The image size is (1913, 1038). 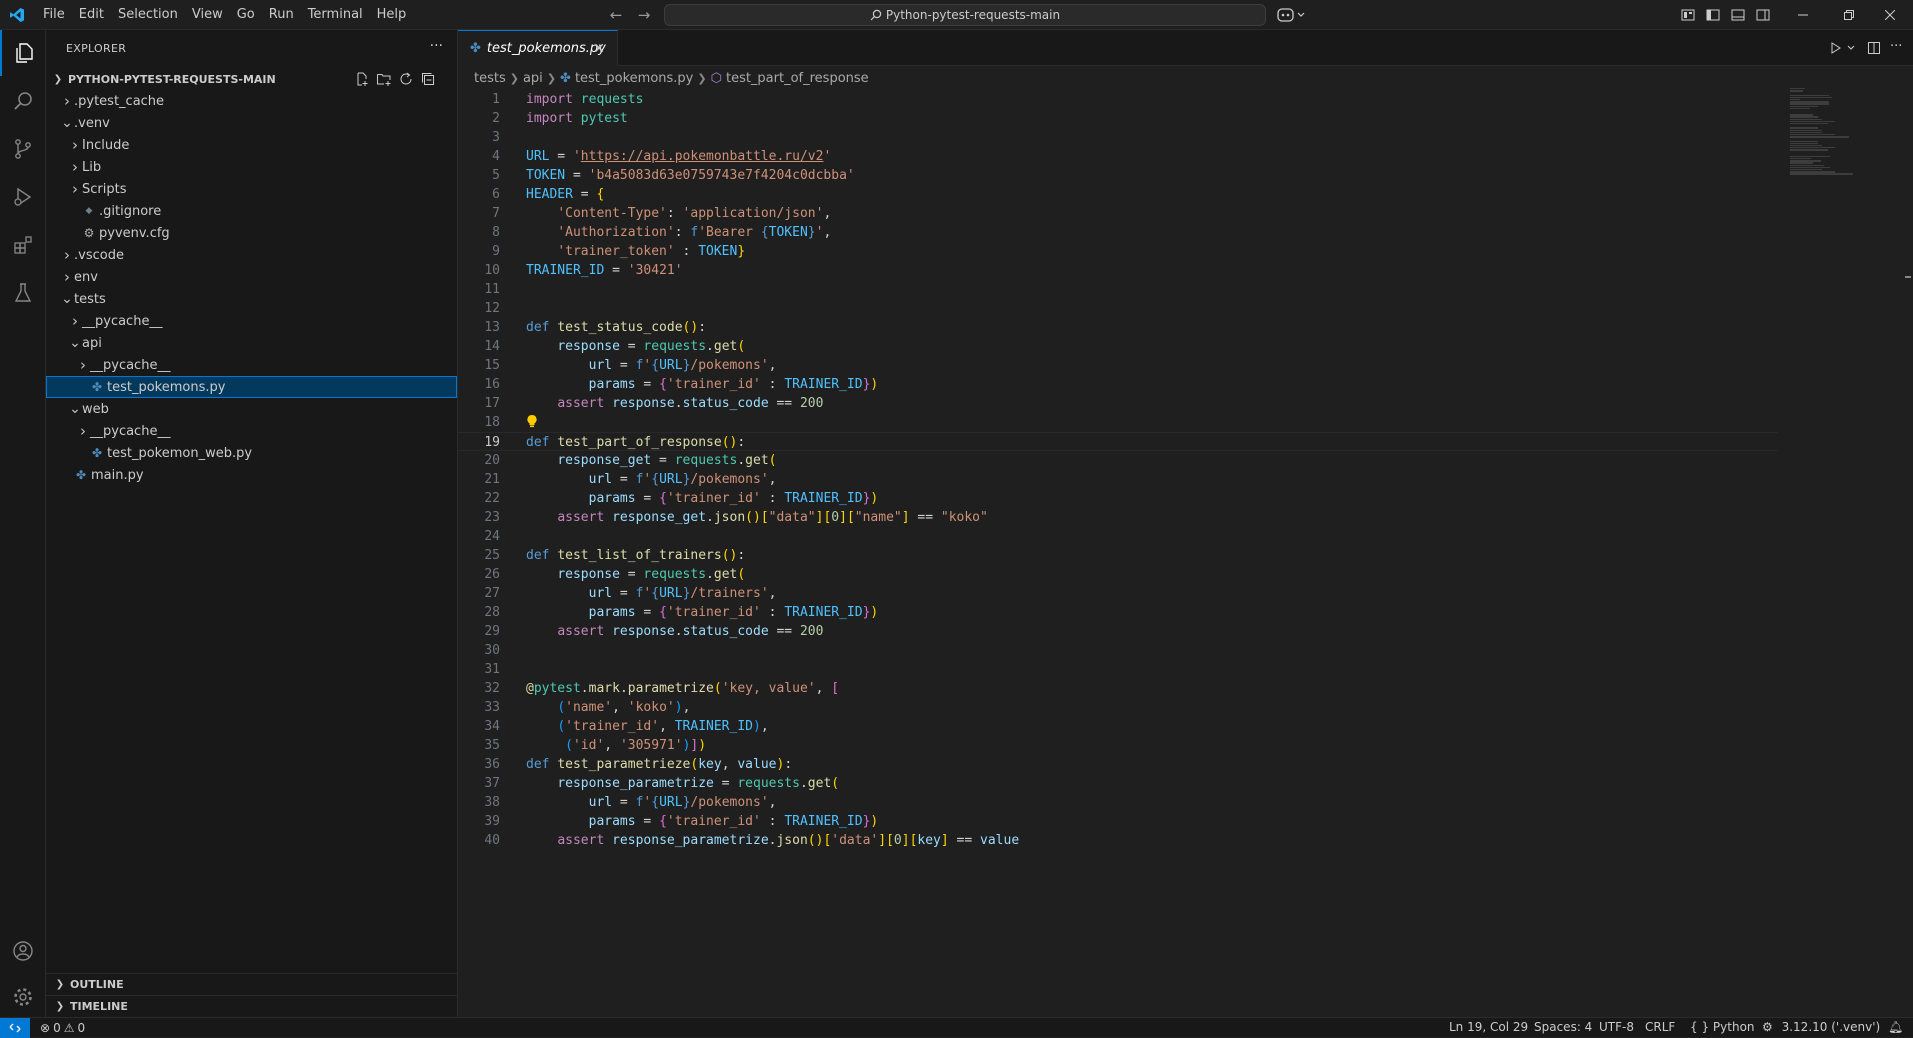 I want to click on chevron-down-icon, so click(x=1854, y=48).